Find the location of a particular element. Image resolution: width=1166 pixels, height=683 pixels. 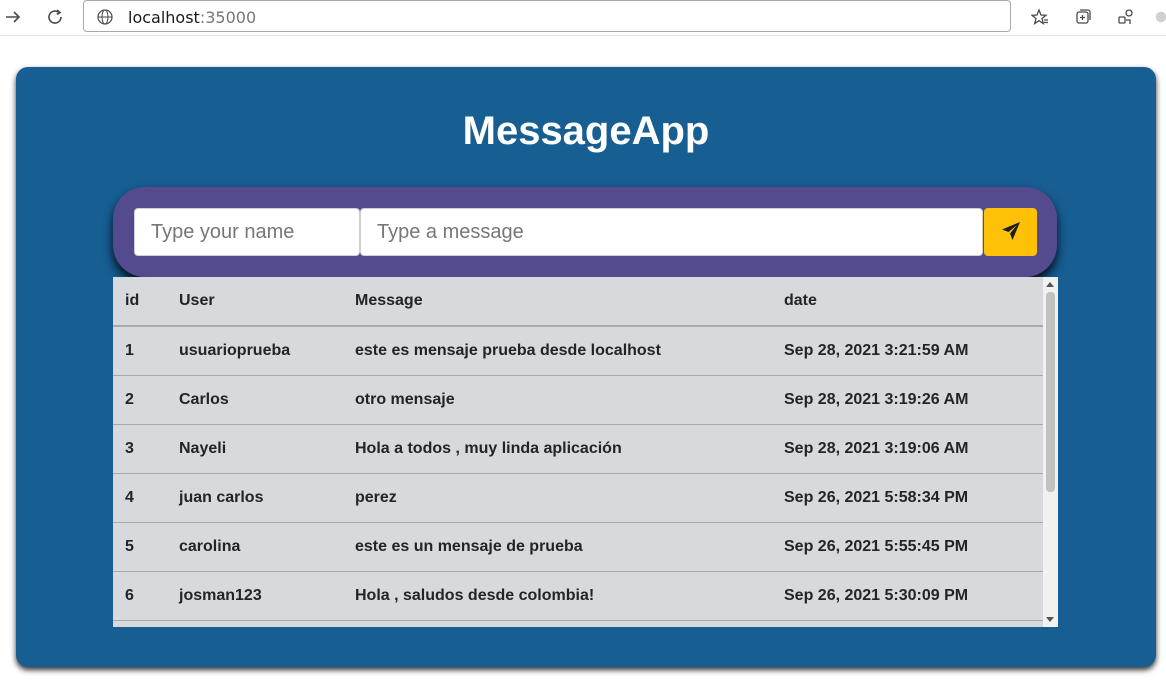

globe-icon is located at coordinates (105, 19).